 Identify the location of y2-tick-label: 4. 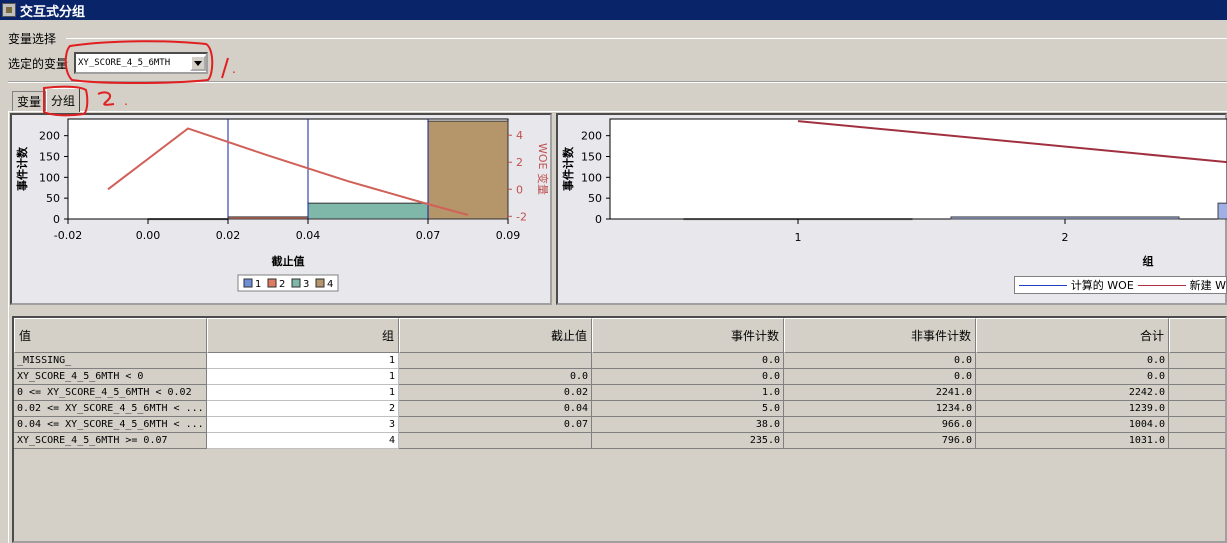
(519, 135).